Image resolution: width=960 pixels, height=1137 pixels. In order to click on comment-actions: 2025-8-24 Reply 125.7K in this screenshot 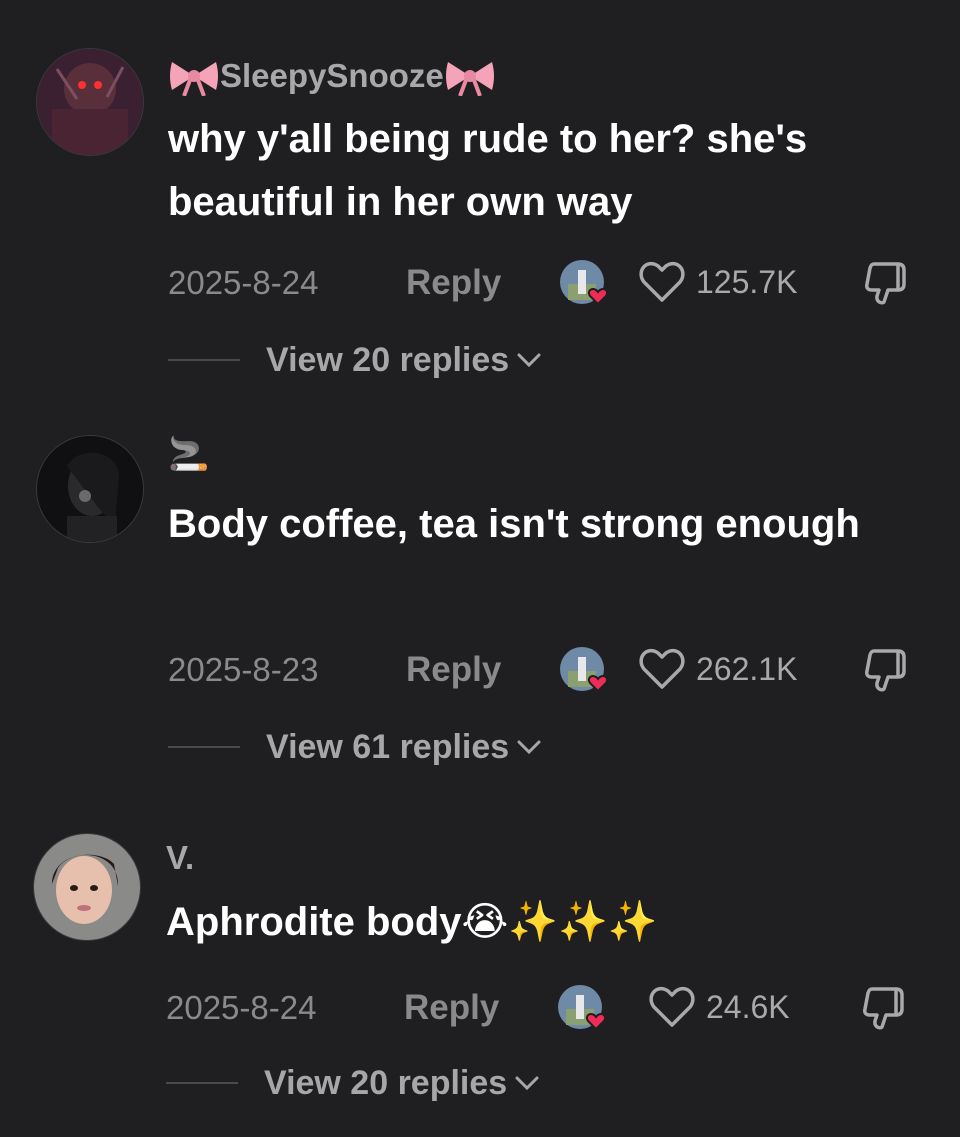, I will do `click(548, 283)`.